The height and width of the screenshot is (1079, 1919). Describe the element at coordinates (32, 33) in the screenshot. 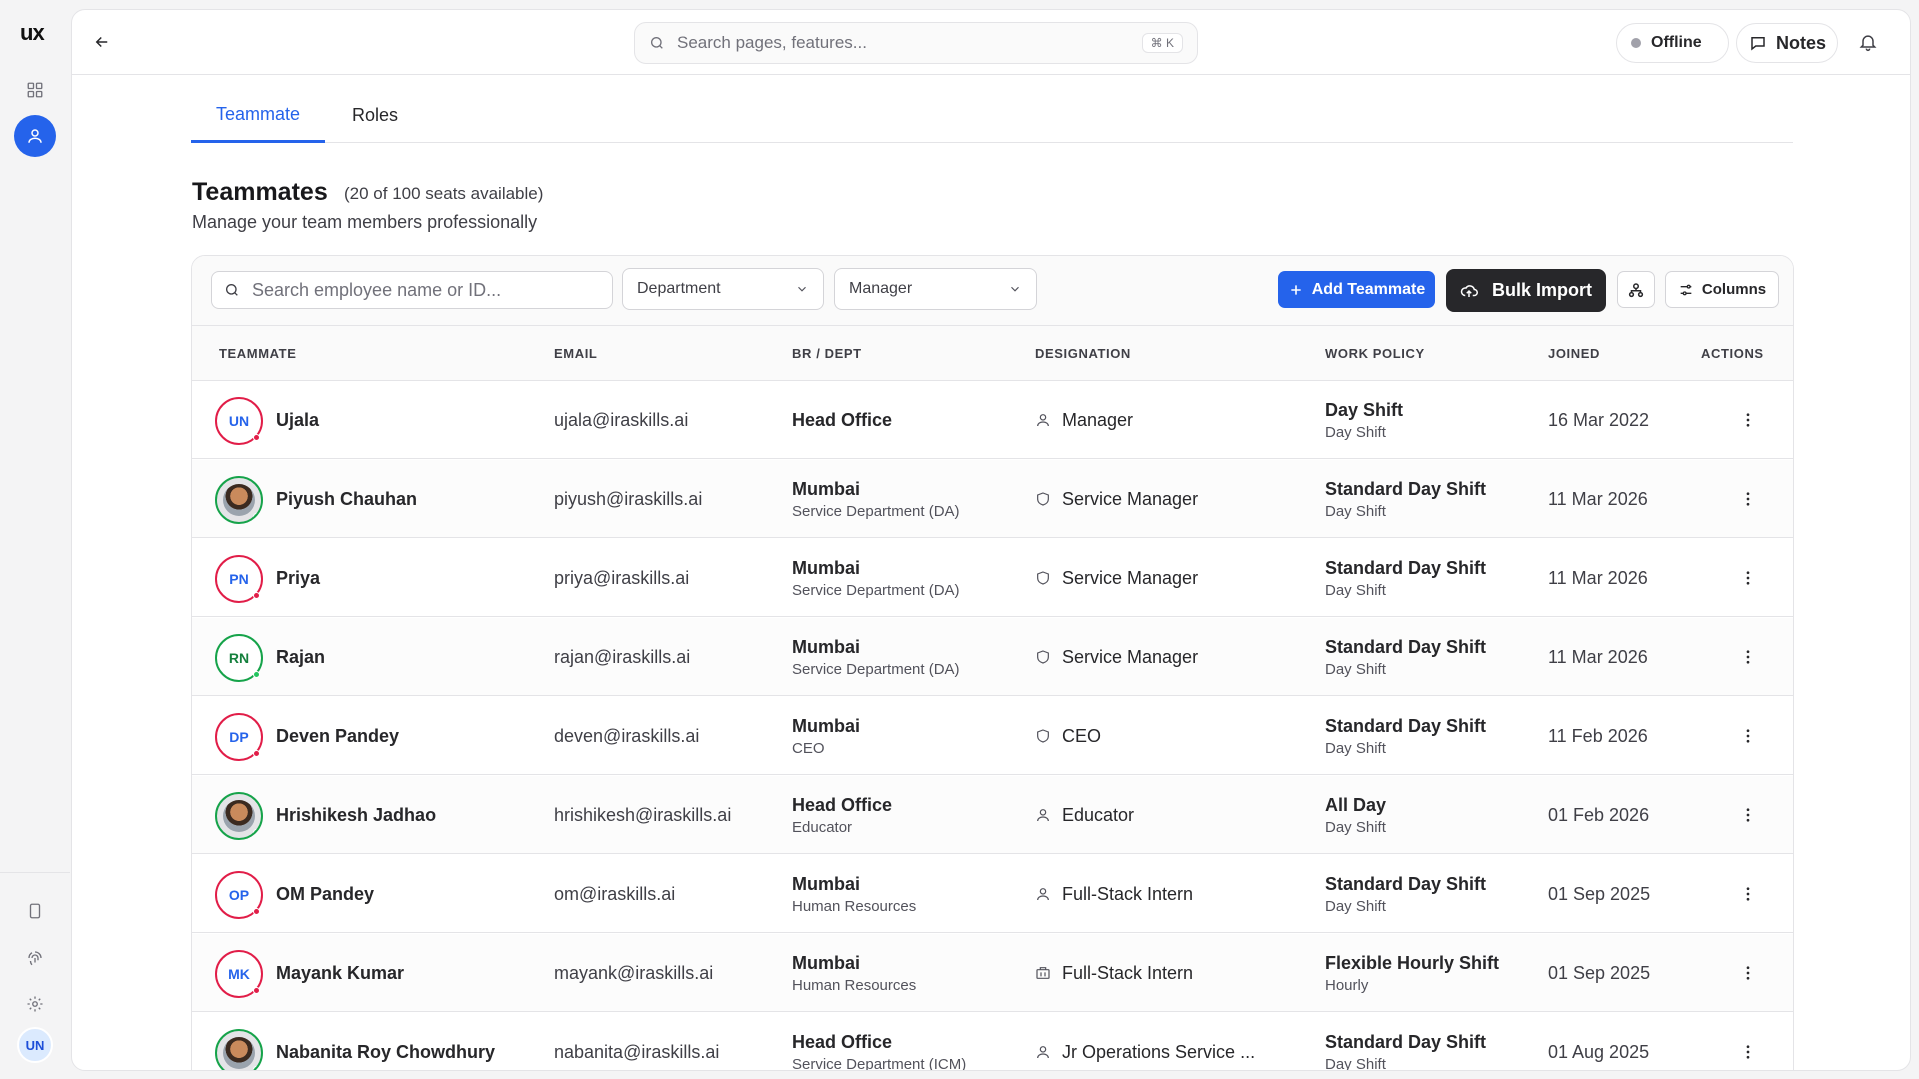

I see `app-logo: ux` at that location.